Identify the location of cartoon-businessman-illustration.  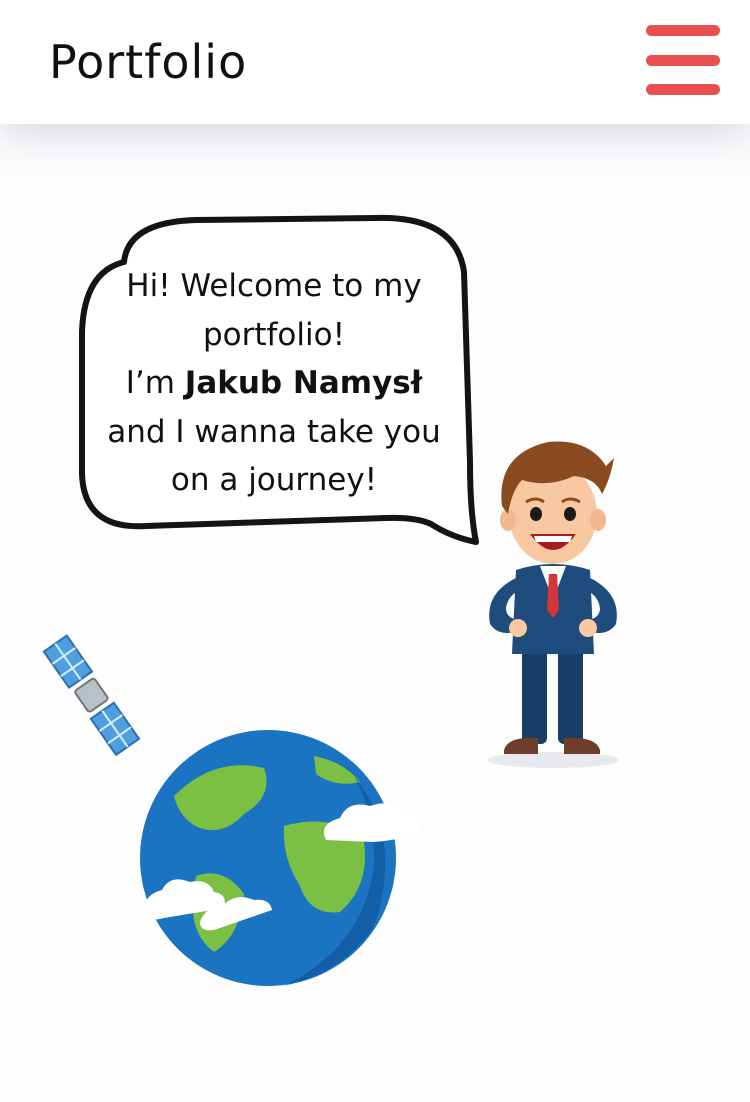
(553, 604).